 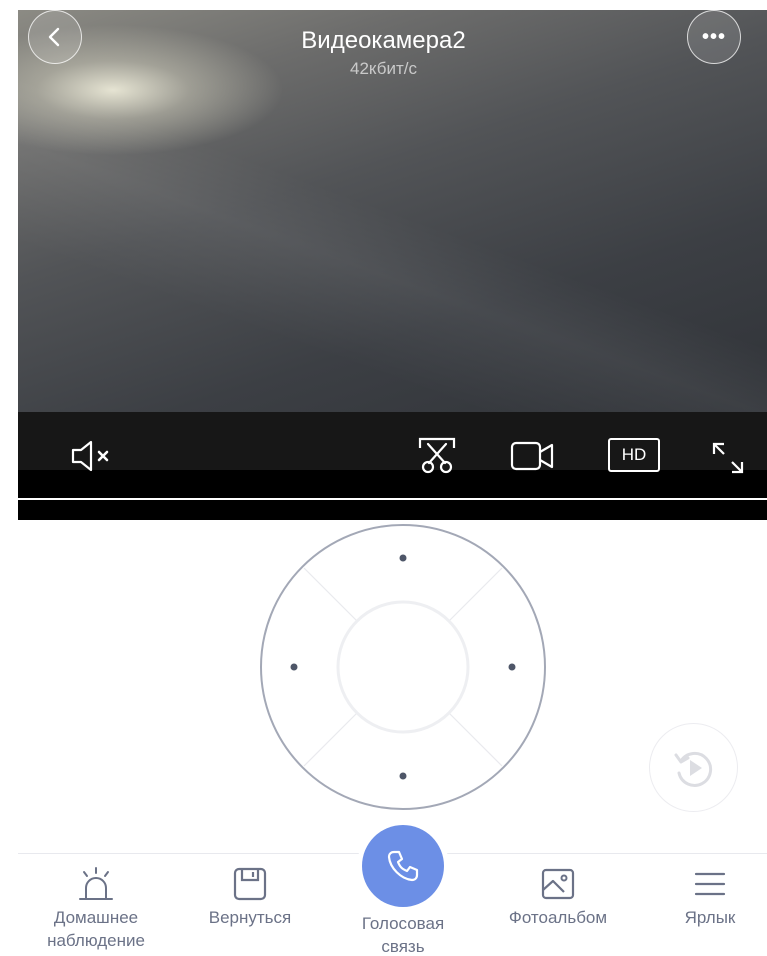 I want to click on video-camera-icon, so click(x=532, y=456).